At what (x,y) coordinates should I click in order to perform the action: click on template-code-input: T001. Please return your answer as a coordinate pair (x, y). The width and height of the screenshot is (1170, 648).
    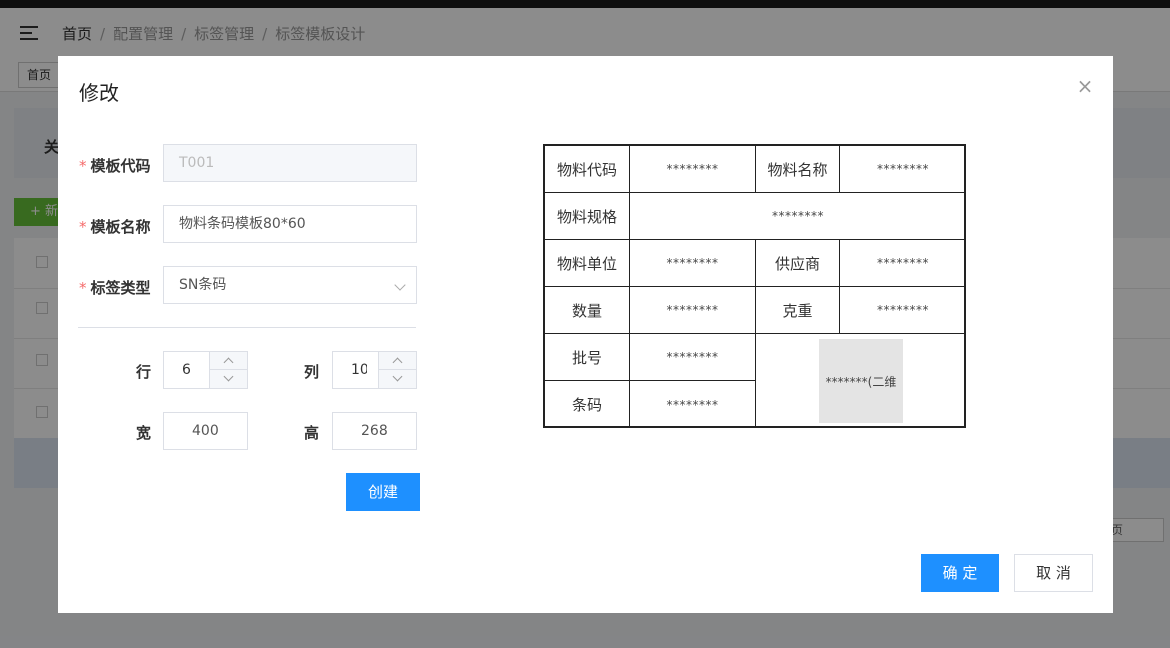
    Looking at the image, I should click on (290, 163).